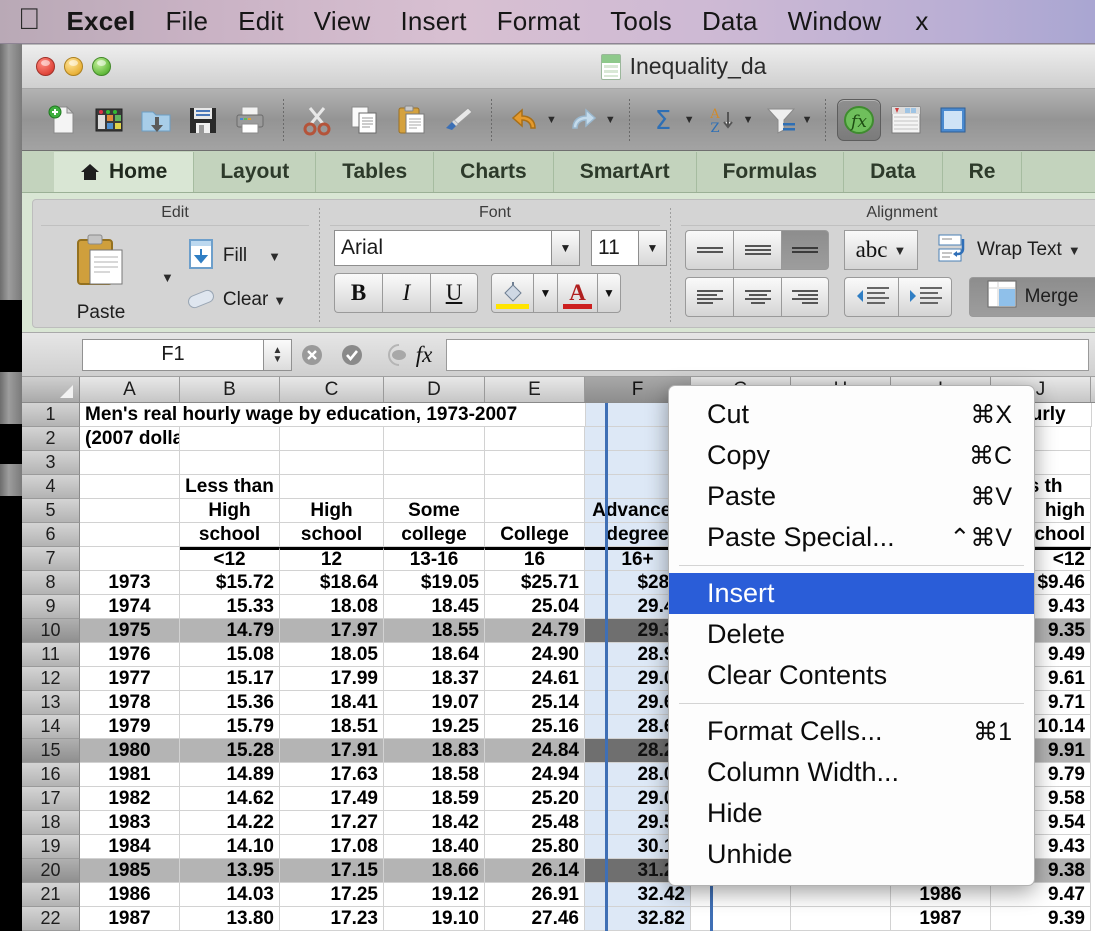 This screenshot has height=931, width=1095. Describe the element at coordinates (525, 120) in the screenshot. I see `undo-icon` at that location.